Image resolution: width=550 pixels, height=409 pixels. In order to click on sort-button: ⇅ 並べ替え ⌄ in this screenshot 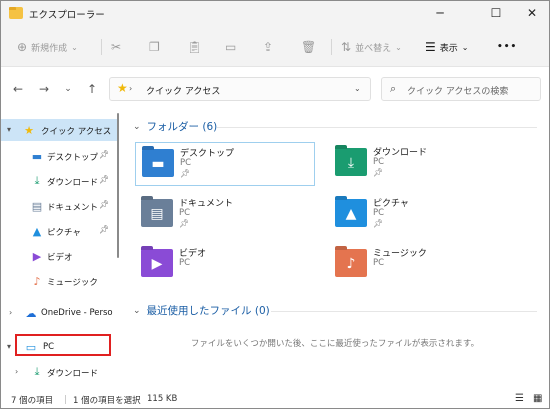, I will do `click(371, 47)`.